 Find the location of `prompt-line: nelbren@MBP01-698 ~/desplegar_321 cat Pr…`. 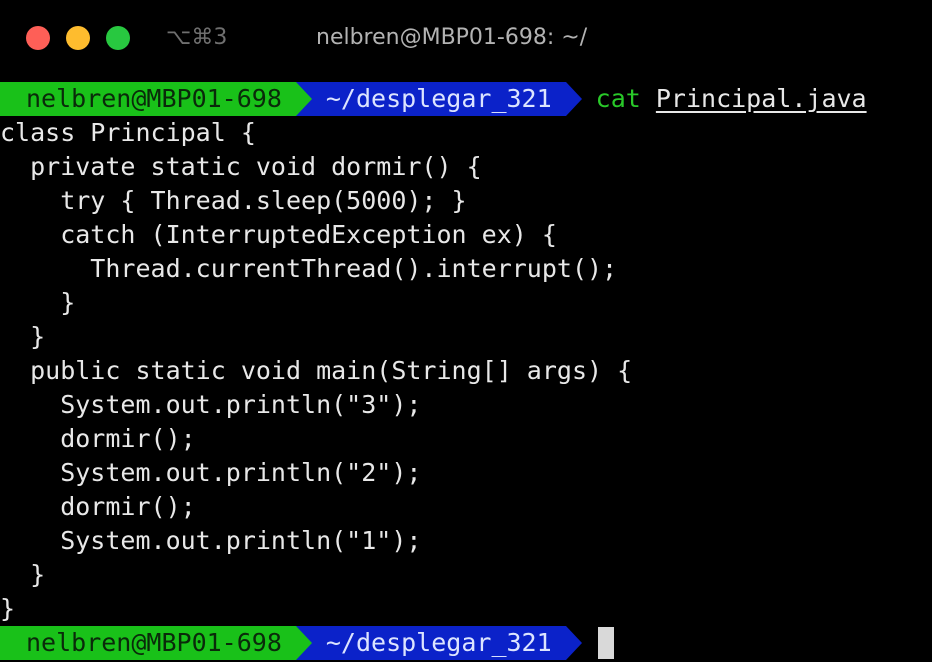

prompt-line: nelbren@MBP01-698 ~/desplegar_321 cat Pr… is located at coordinates (466, 99).